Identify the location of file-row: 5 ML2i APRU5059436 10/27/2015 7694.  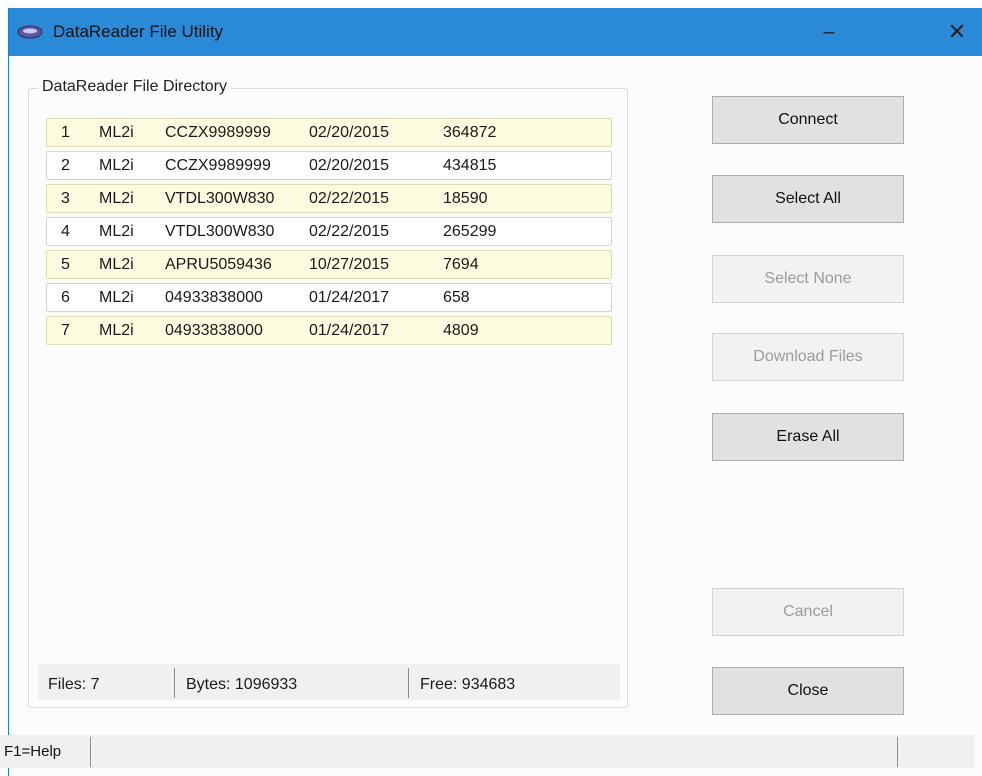
(329, 264).